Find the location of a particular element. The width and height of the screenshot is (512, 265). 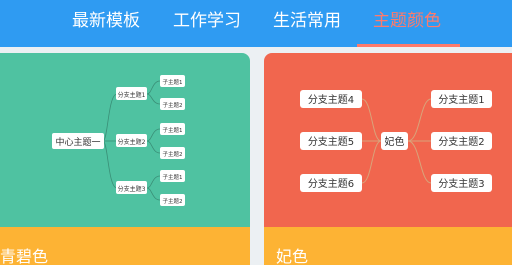

tab-theme-colors: 主题颜色 is located at coordinates (407, 18).